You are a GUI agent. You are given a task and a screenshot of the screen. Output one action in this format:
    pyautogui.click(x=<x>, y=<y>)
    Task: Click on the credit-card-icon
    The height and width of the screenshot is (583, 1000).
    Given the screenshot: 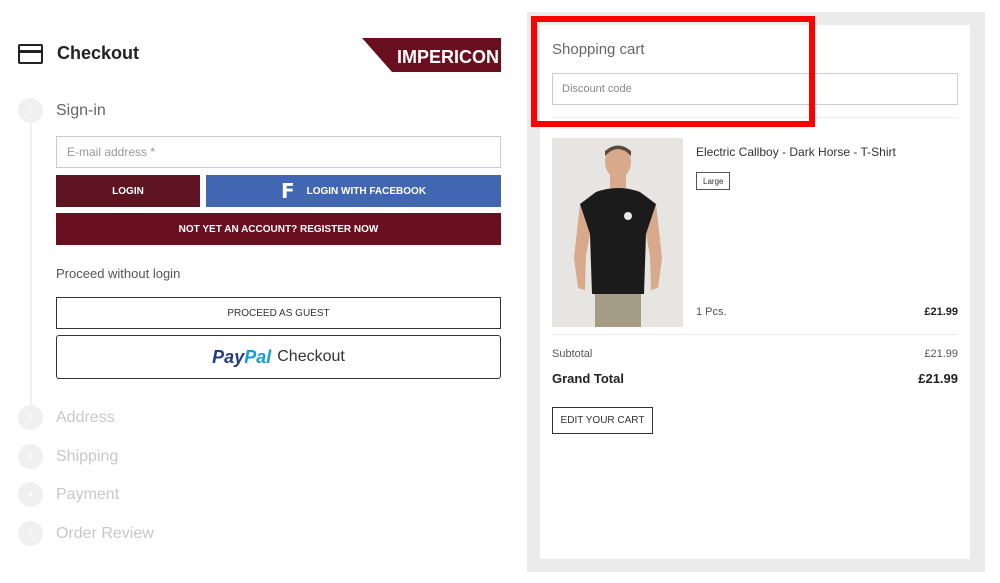 What is the action you would take?
    pyautogui.click(x=30, y=53)
    